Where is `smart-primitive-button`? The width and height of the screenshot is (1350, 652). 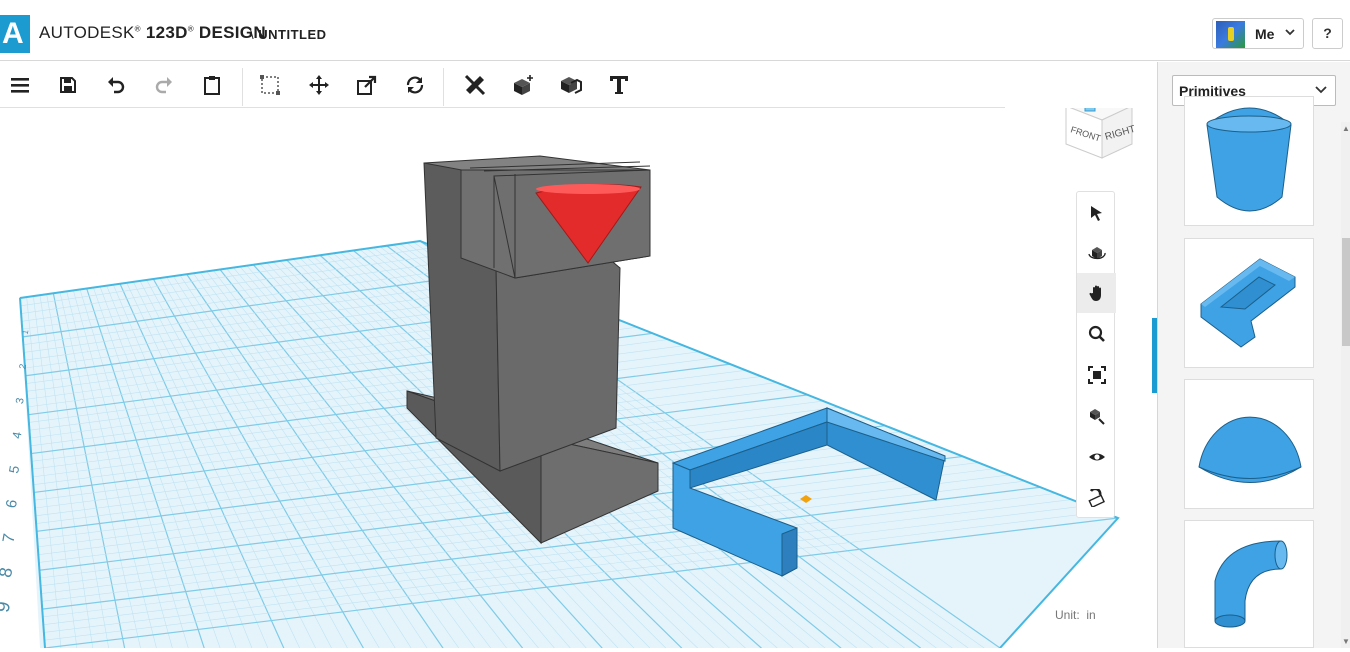
smart-primitive-button is located at coordinates (523, 85).